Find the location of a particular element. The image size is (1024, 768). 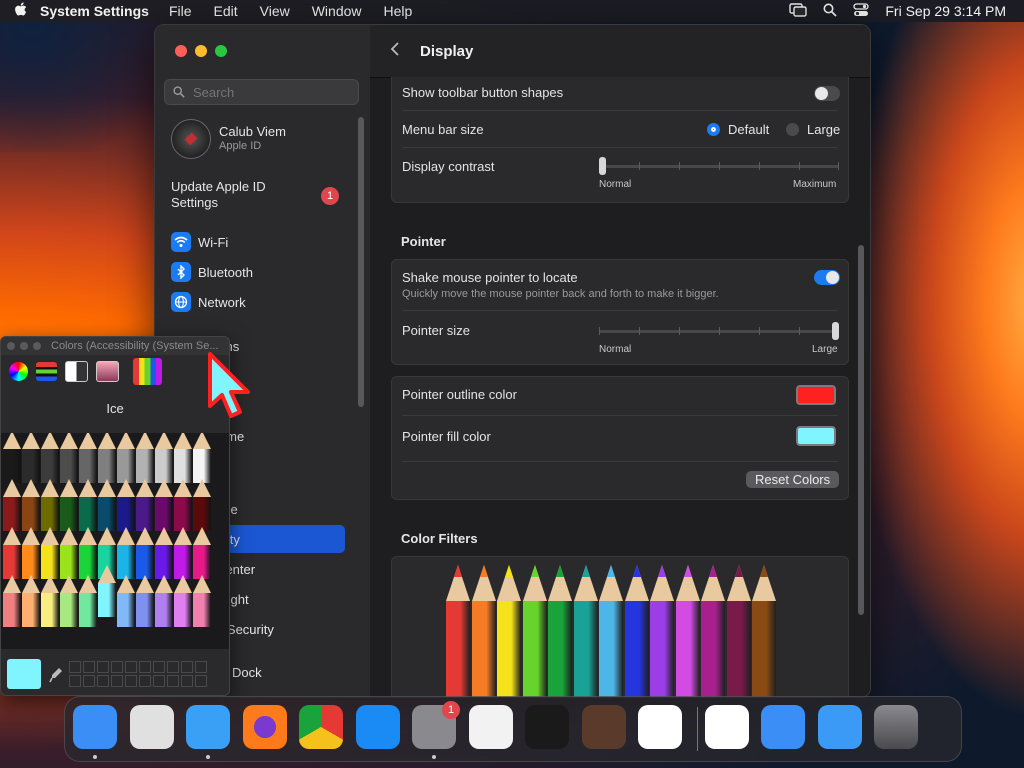

pointer-outline-color-well is located at coordinates (816, 395).